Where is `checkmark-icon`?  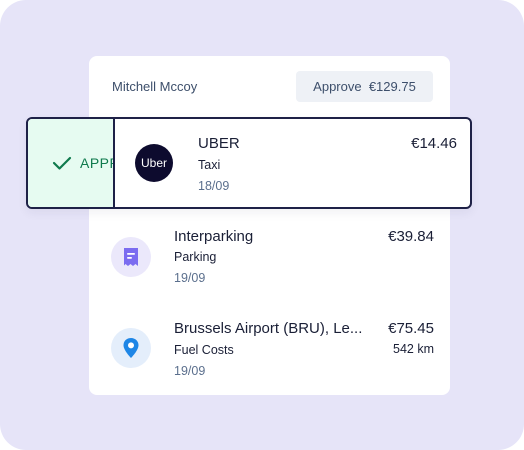
checkmark-icon is located at coordinates (62, 163).